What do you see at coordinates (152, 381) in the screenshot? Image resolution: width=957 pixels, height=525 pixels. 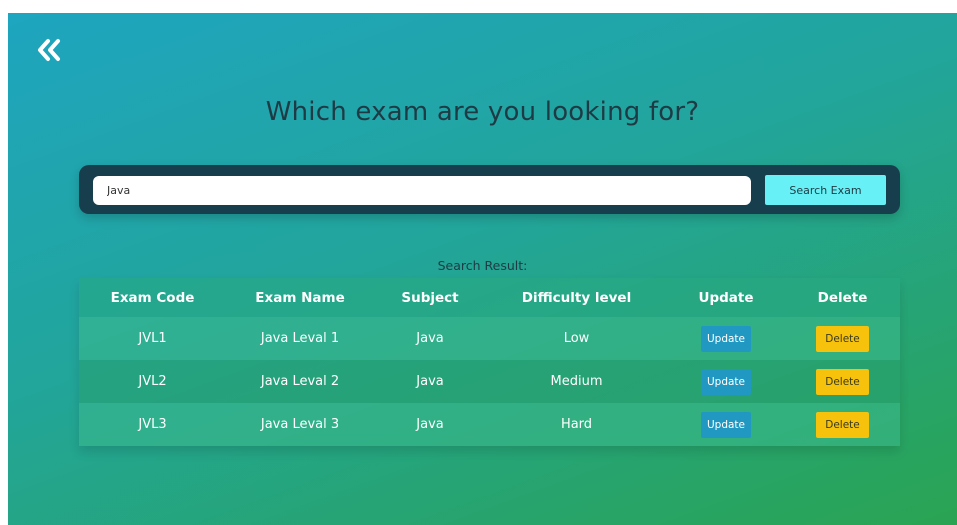 I see `cell-exam-code: JVL2` at bounding box center [152, 381].